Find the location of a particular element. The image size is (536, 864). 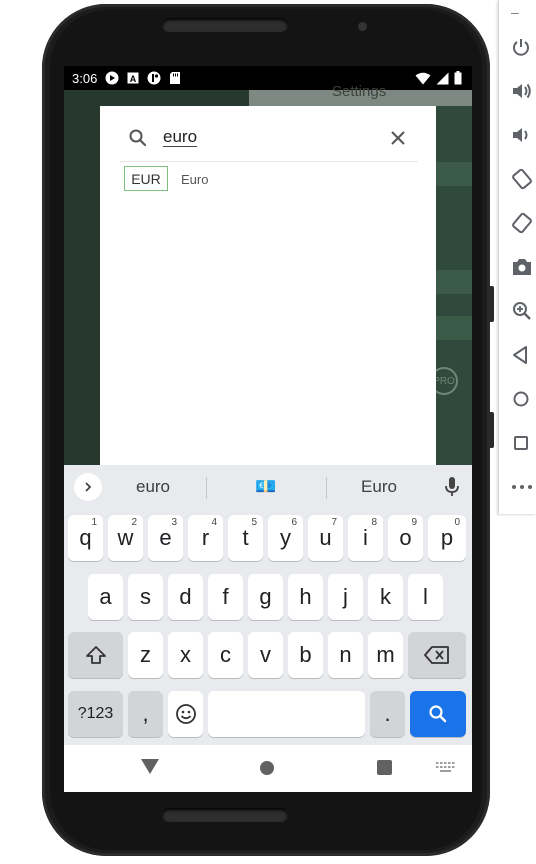

navigation-bar is located at coordinates (268, 768).